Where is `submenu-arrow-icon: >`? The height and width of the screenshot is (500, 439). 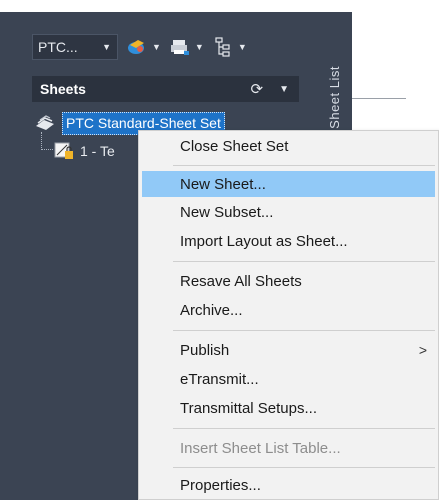
submenu-arrow-icon: > is located at coordinates (422, 350).